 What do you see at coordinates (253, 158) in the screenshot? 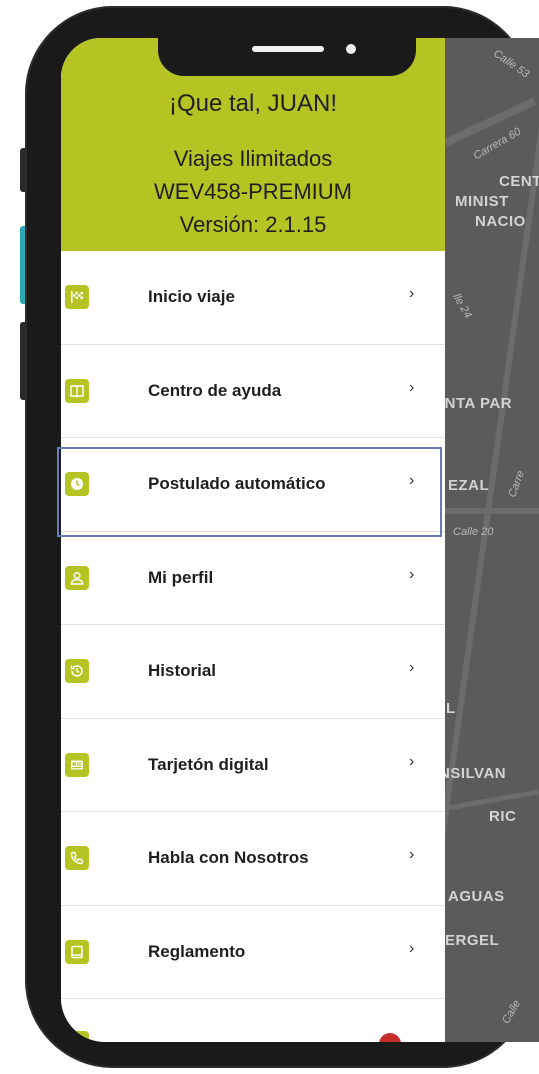
I see `plan-name: Viajes Ilimitados` at bounding box center [253, 158].